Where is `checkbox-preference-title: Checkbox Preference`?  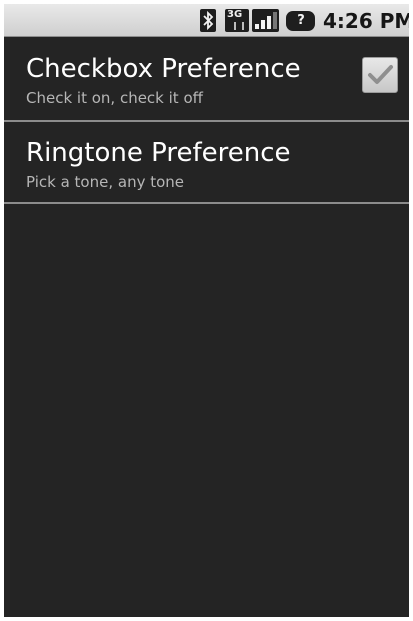 checkbox-preference-title: Checkbox Preference is located at coordinates (163, 69).